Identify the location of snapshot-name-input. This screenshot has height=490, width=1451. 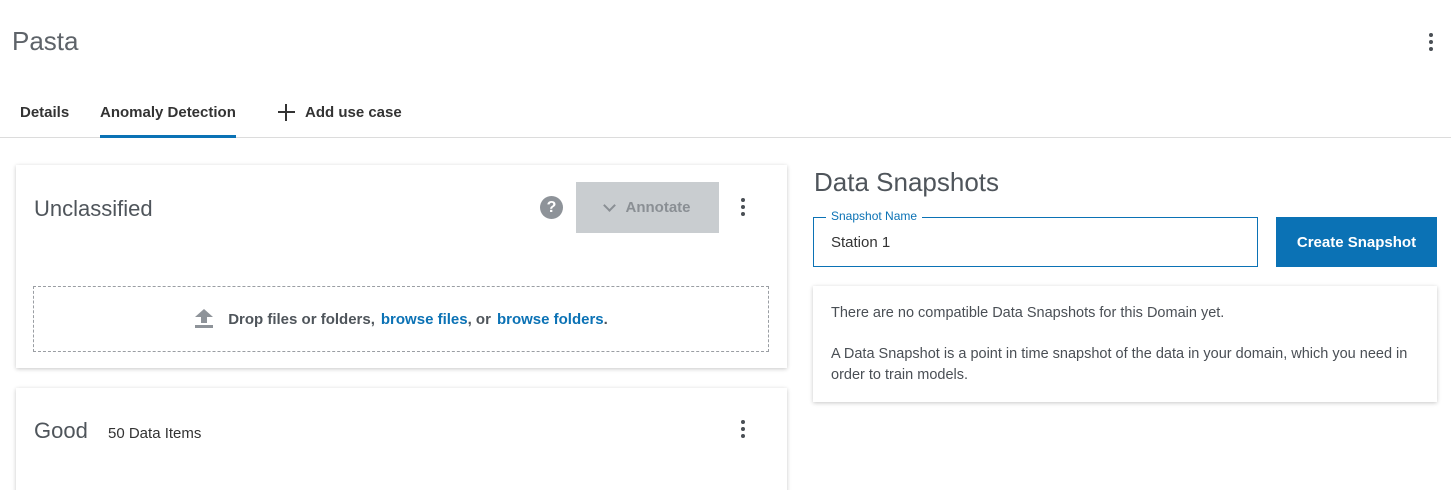
(1031, 242).